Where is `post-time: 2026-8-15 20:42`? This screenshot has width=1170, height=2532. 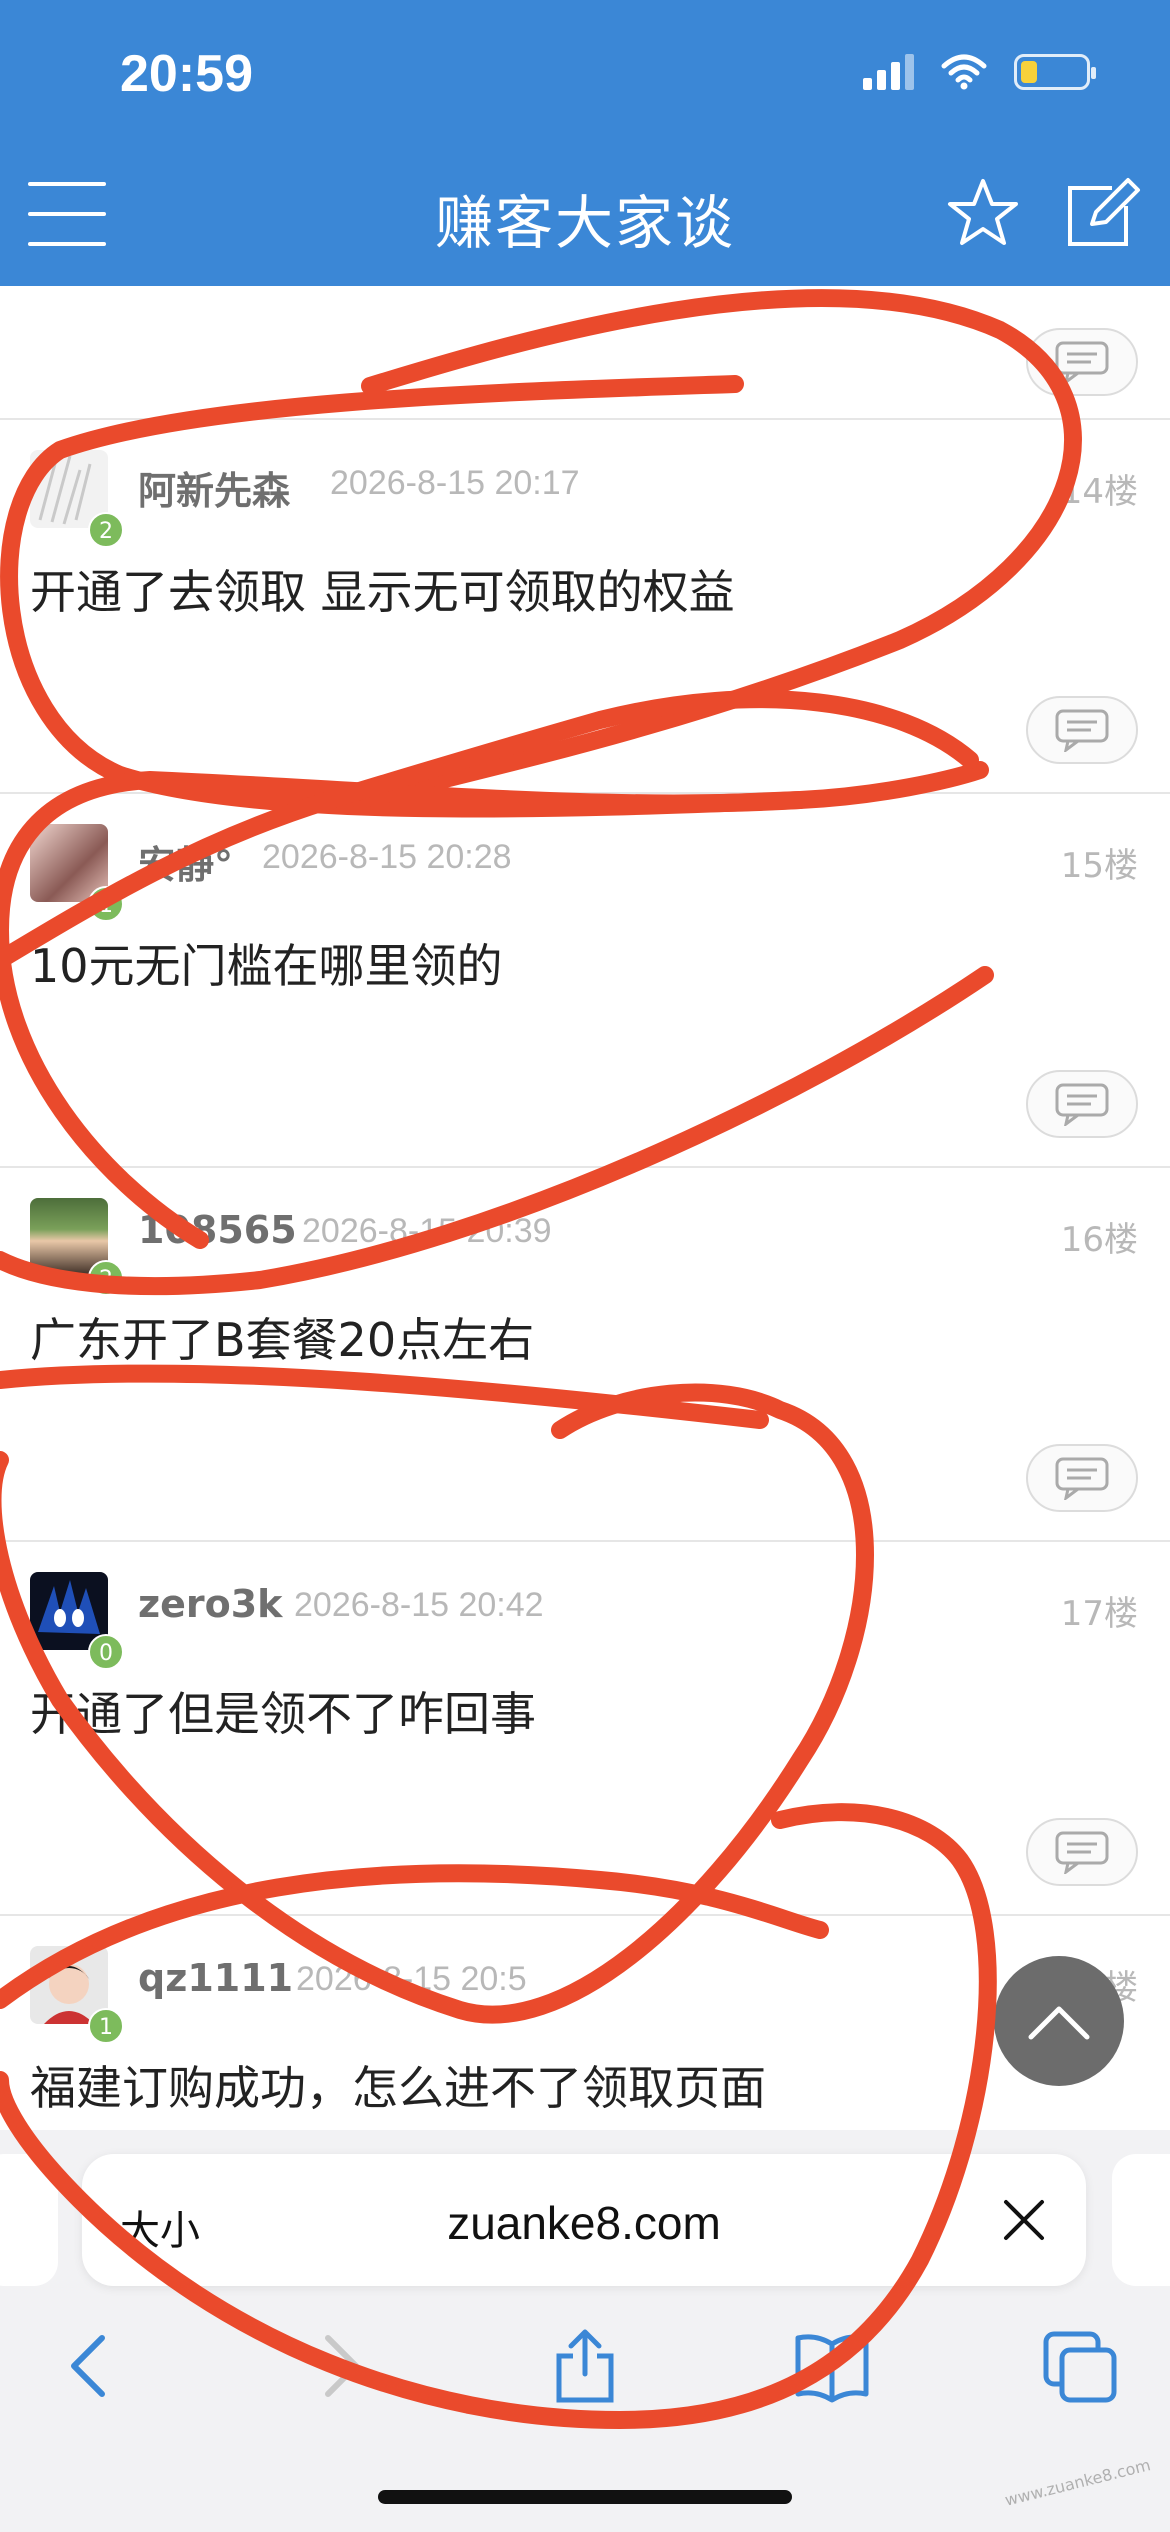 post-time: 2026-8-15 20:42 is located at coordinates (419, 1605).